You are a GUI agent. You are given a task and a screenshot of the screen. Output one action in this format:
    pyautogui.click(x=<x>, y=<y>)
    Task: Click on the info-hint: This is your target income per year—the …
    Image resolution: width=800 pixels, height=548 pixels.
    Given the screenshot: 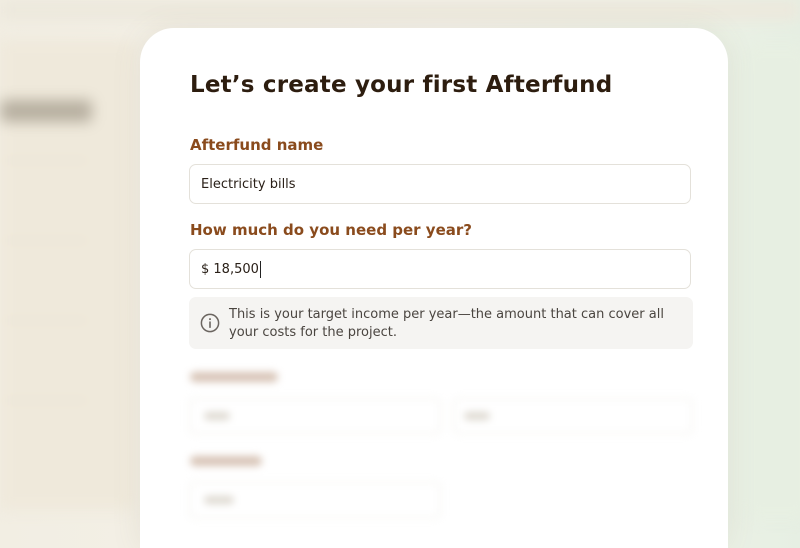 What is the action you would take?
    pyautogui.click(x=441, y=323)
    